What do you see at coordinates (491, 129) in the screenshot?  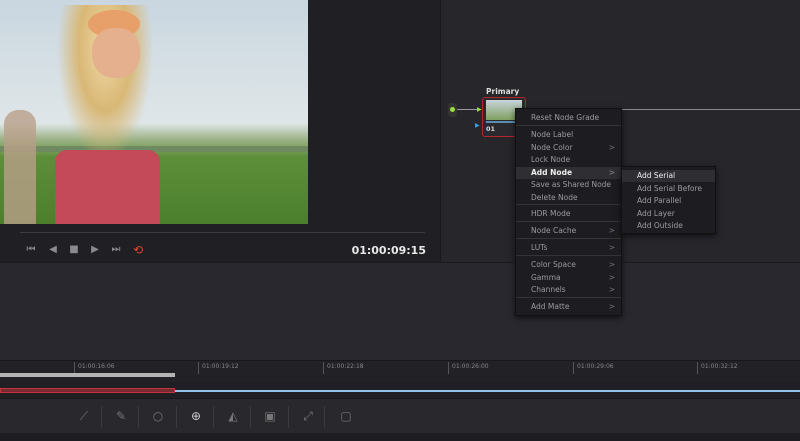 I see `node-number: 01` at bounding box center [491, 129].